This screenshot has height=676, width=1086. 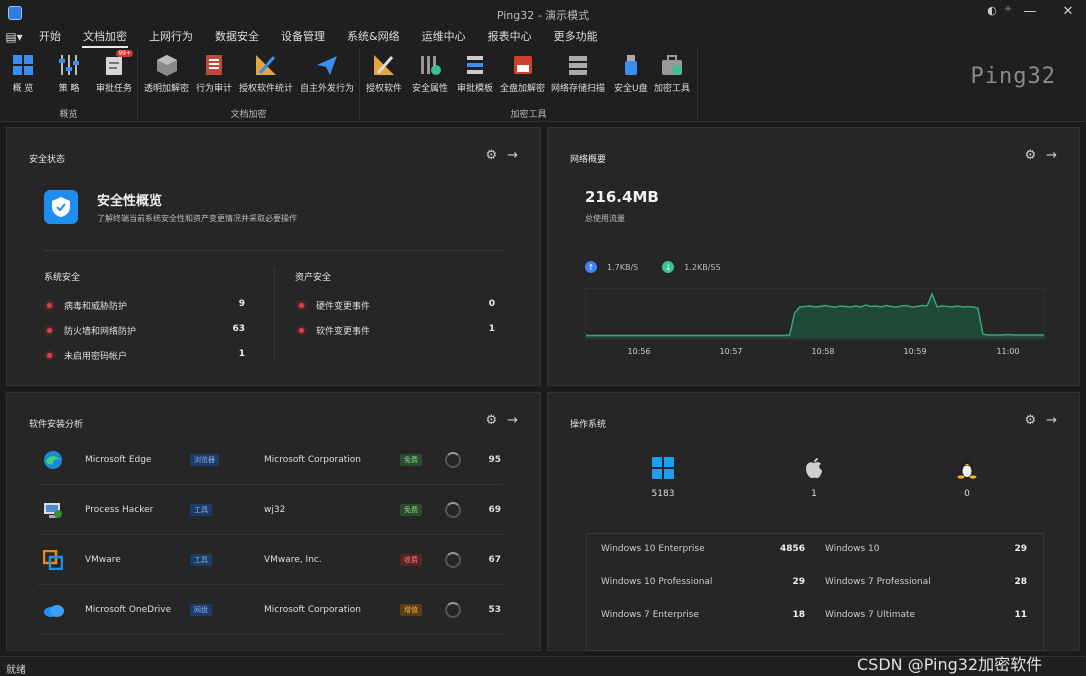 What do you see at coordinates (1030, 11) in the screenshot?
I see `minimize-button: —` at bounding box center [1030, 11].